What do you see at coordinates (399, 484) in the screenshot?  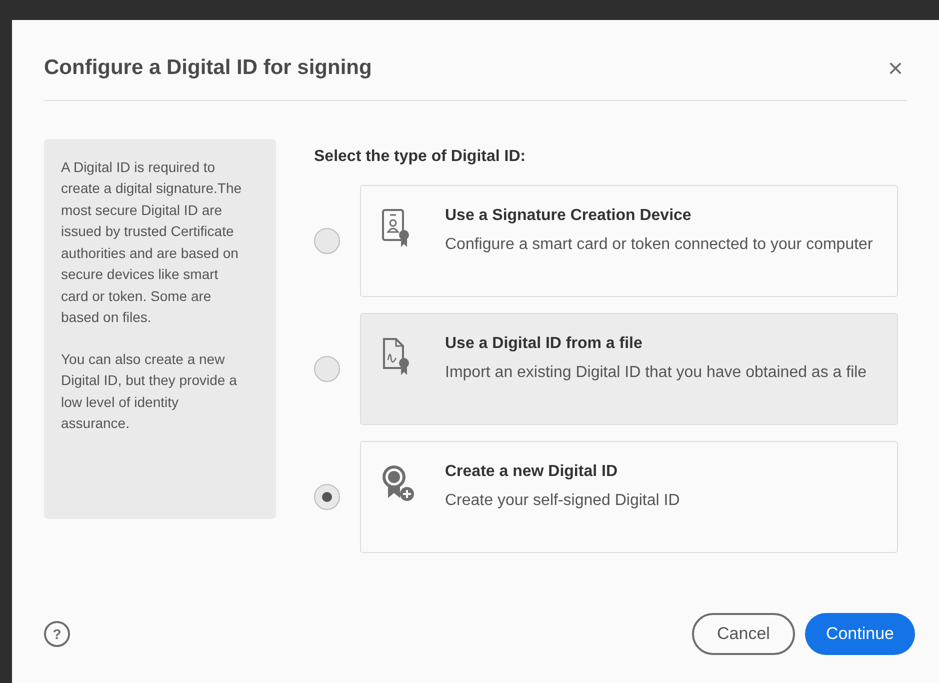 I see `award-plus-icon` at bounding box center [399, 484].